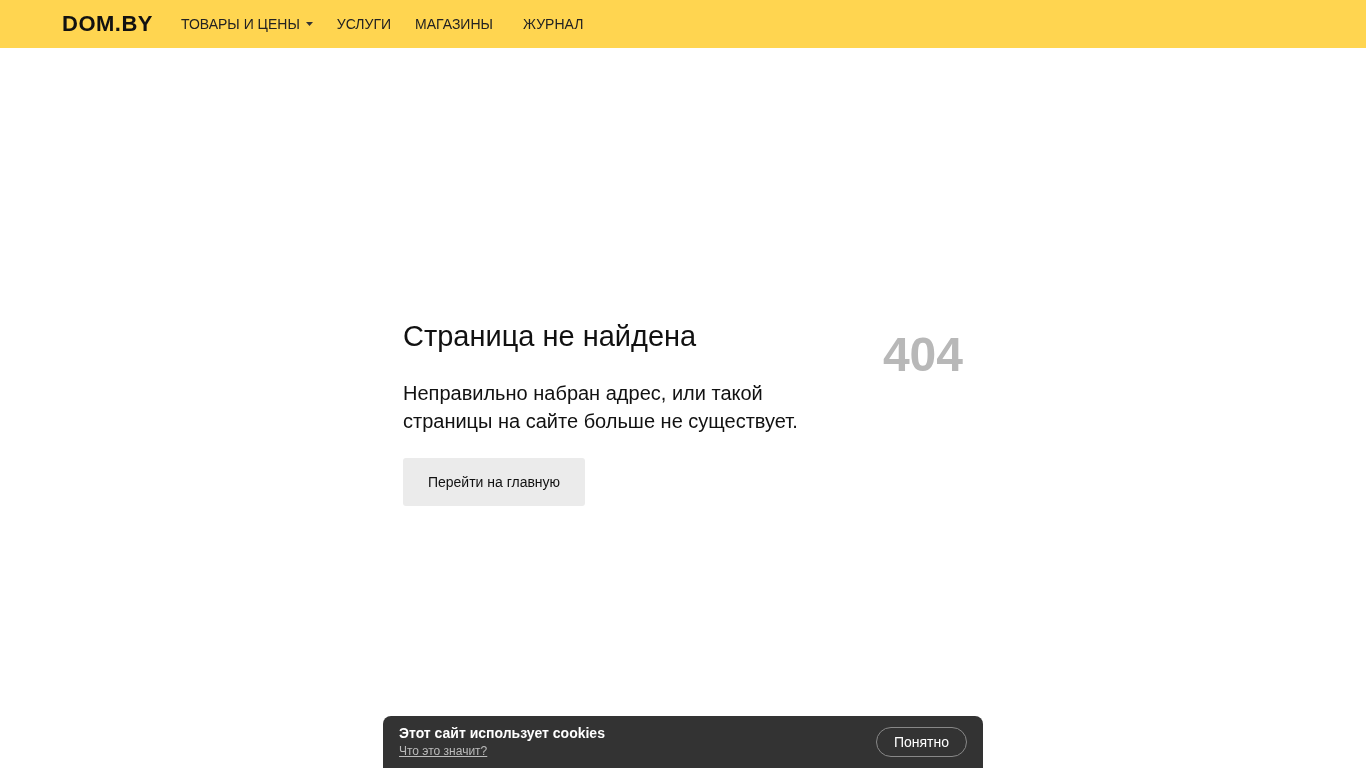 The height and width of the screenshot is (768, 1366). What do you see at coordinates (601, 407) in the screenshot?
I see `error-message: Неправильно набран адрес, или такой страницы на сайте больше не существует.` at bounding box center [601, 407].